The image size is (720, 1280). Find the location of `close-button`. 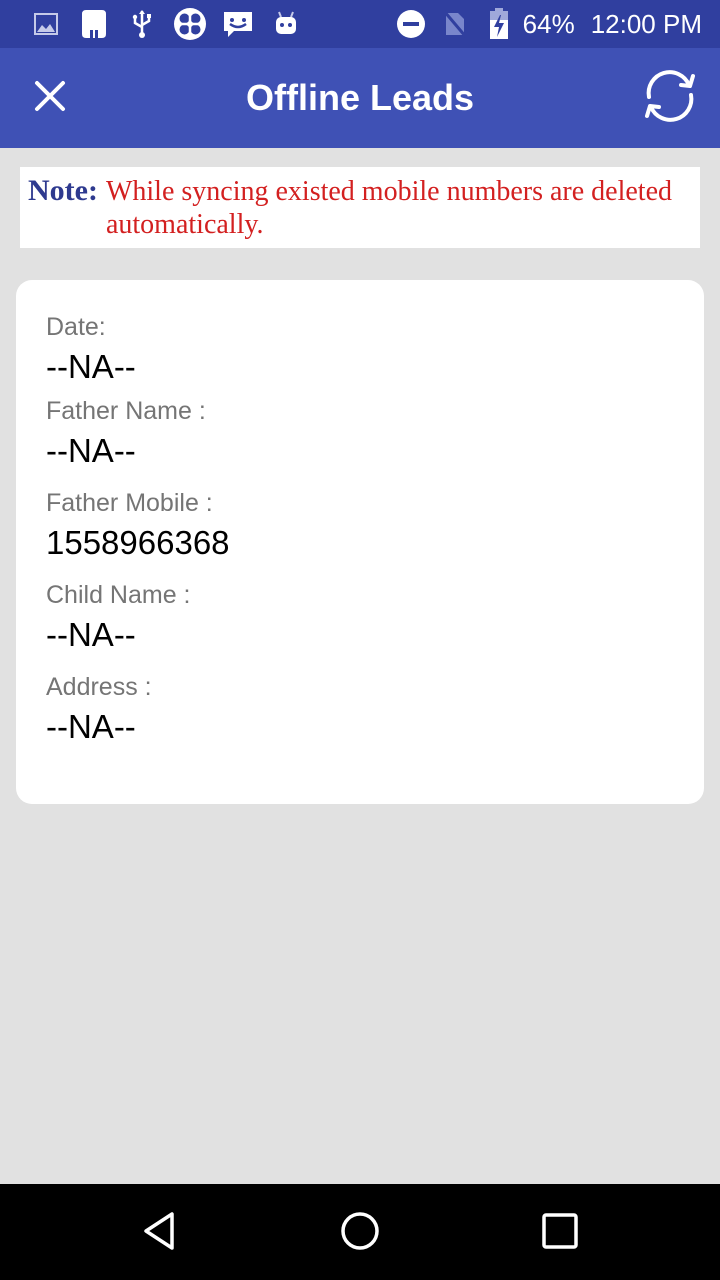

close-button is located at coordinates (50, 98).